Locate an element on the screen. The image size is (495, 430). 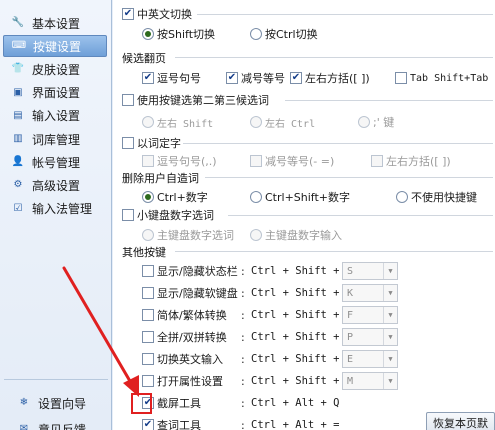
page-turn-tab-checkbox: Tab Shift+Tab is located at coordinates (441, 78).